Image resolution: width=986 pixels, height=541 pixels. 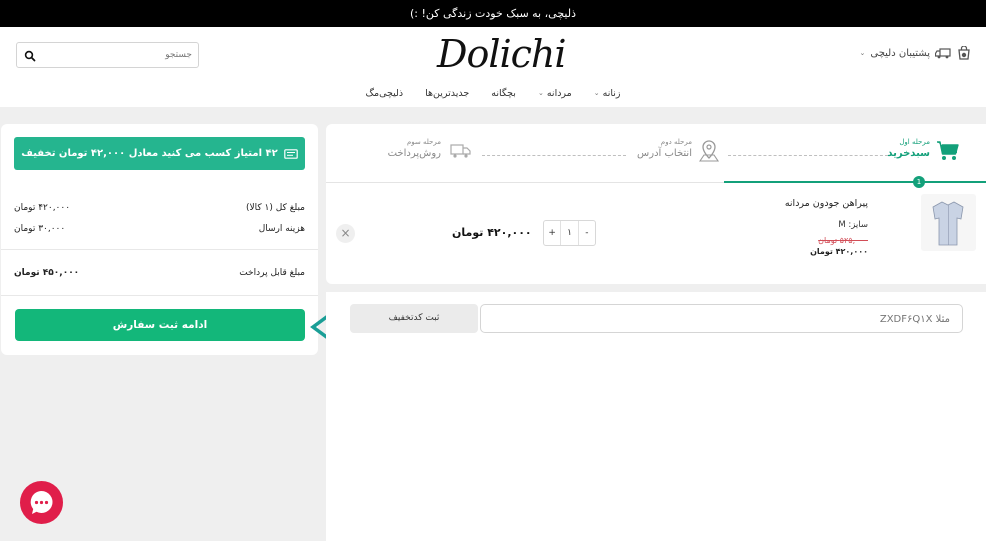 I want to click on nav-item-mag: ذلیچی‌مگ, so click(x=385, y=93).